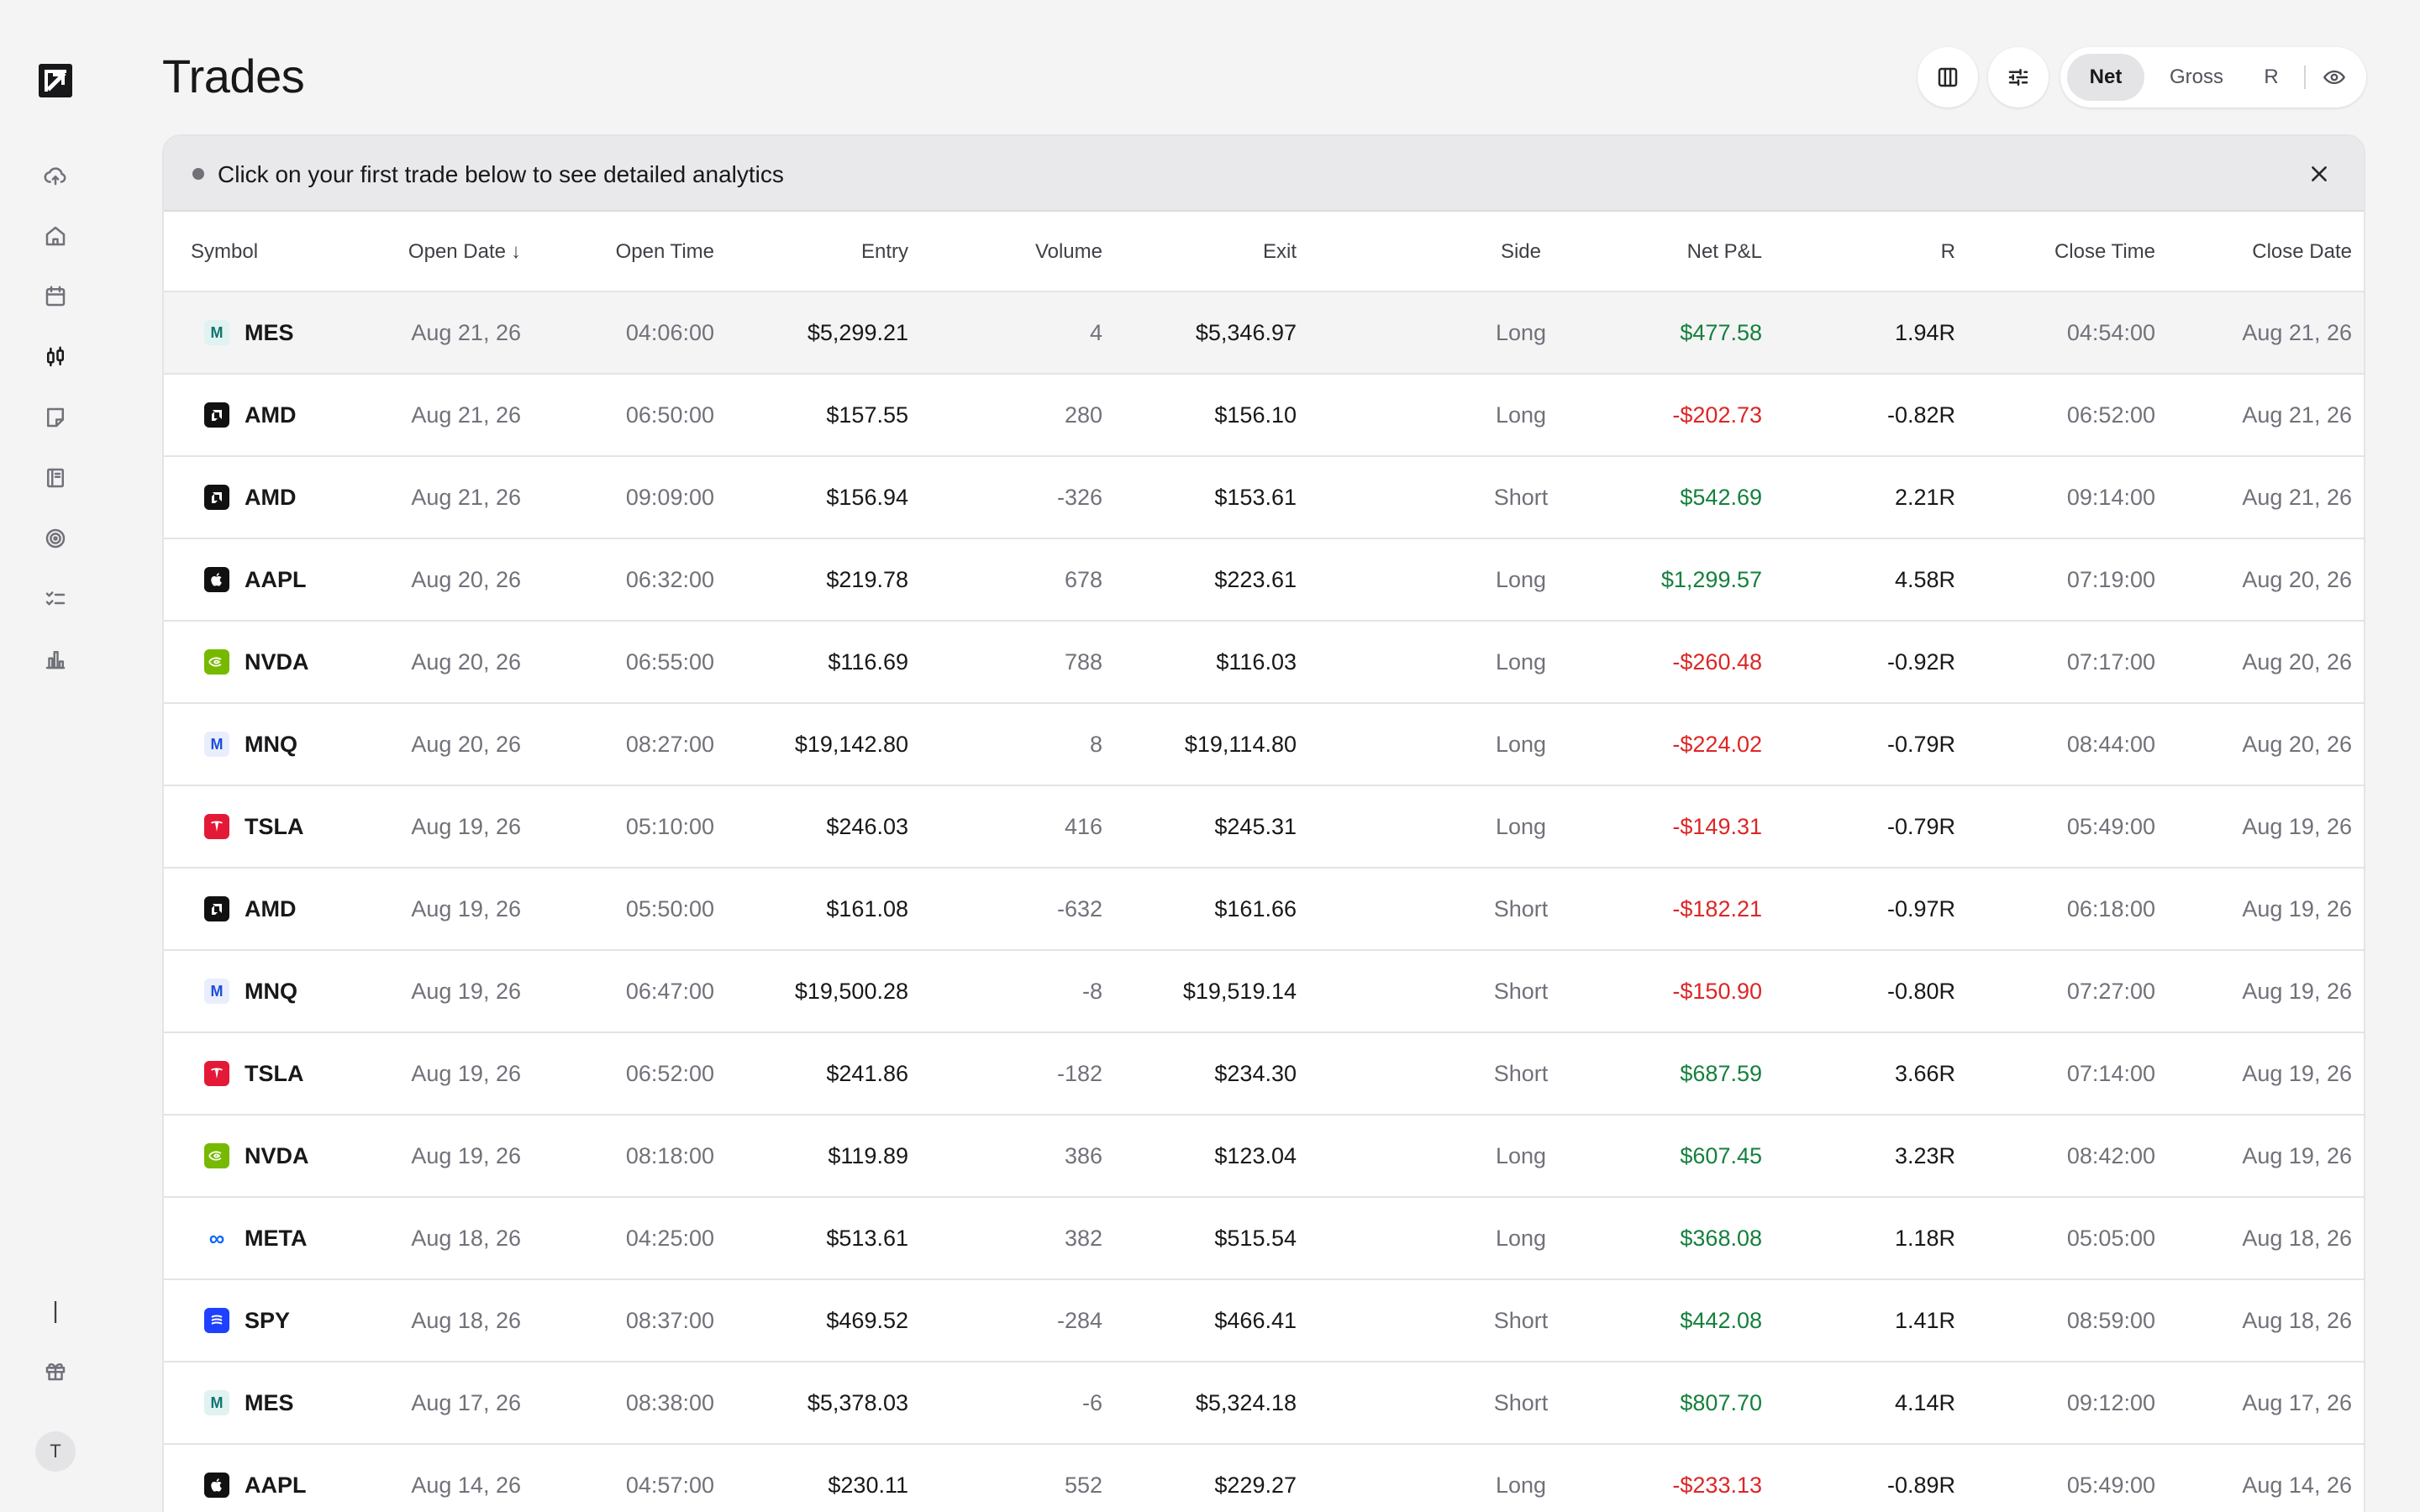 The width and height of the screenshot is (2420, 1512). I want to click on column-header-close-time: Close Time, so click(2104, 252).